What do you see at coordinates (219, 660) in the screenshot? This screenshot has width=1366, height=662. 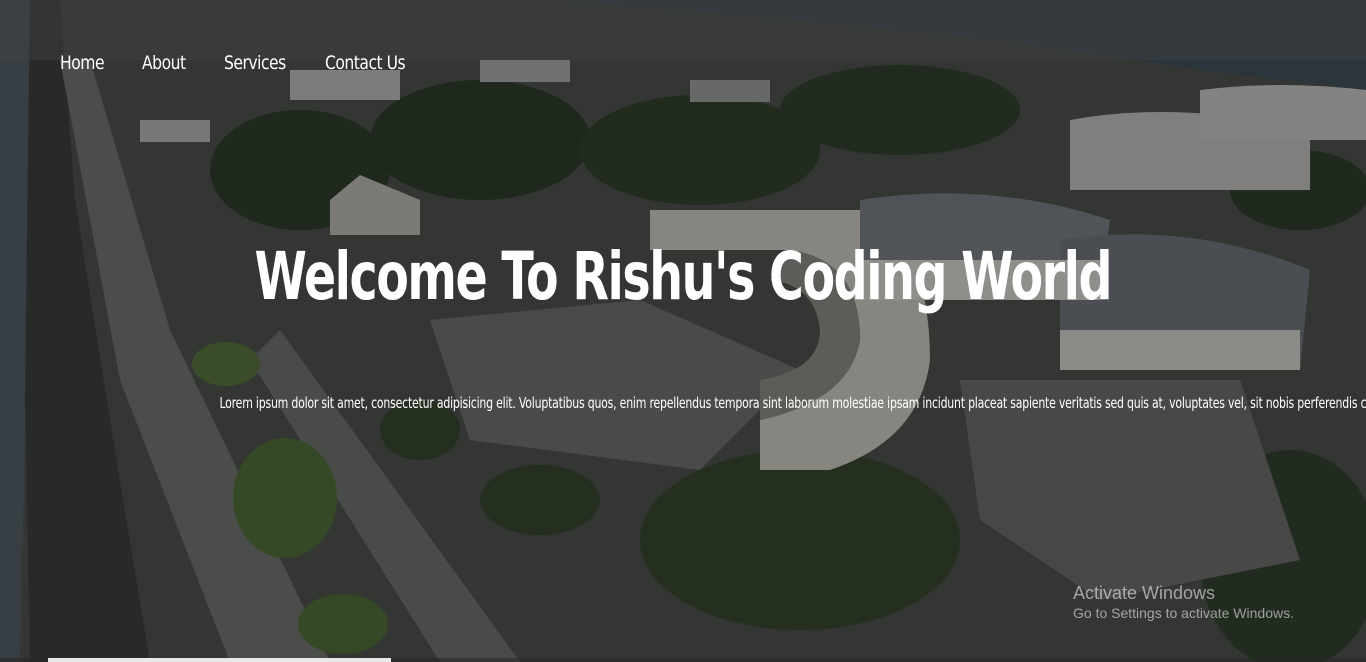 I see `scrollbar-thumb` at bounding box center [219, 660].